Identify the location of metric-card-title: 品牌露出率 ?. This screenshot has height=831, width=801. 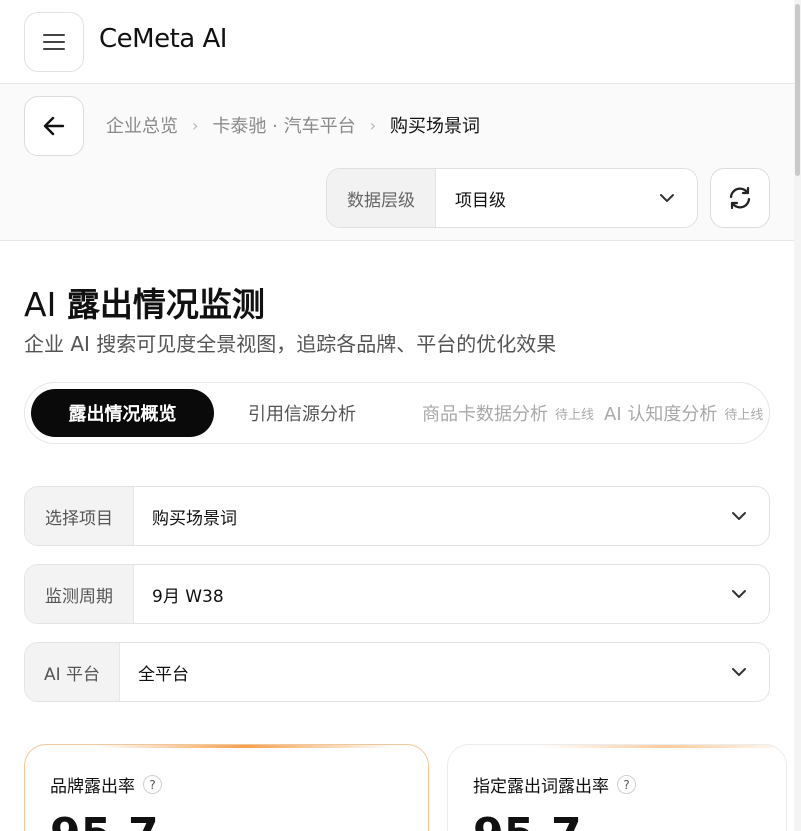
(106, 784).